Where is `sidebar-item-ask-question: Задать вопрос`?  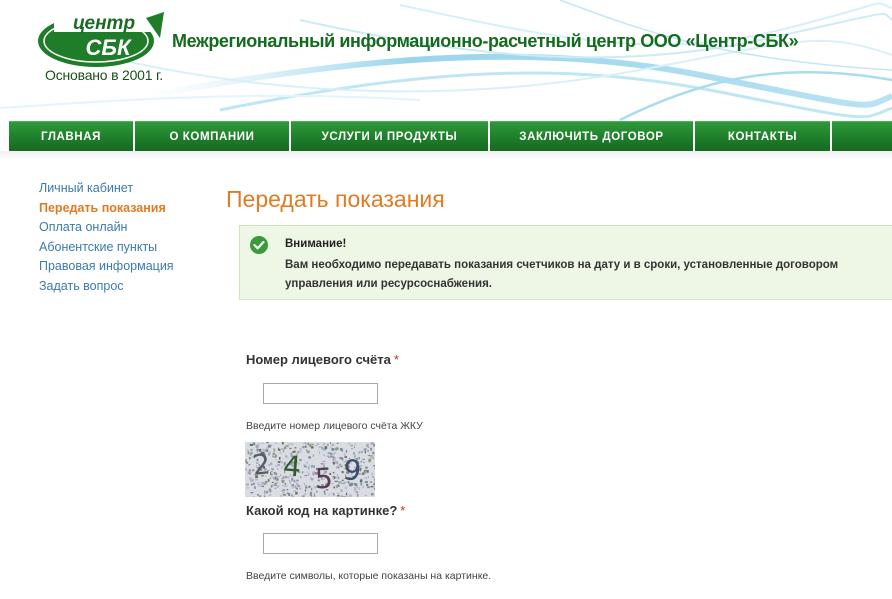
sidebar-item-ask-question: Задать вопрос is located at coordinates (106, 287).